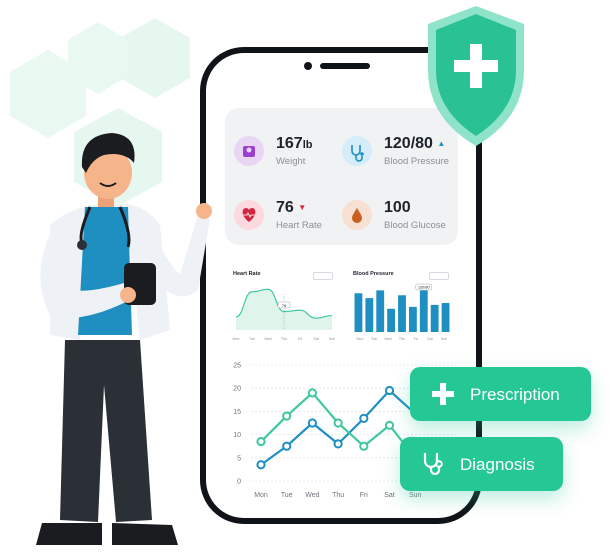  I want to click on camera-dot, so click(308, 66).